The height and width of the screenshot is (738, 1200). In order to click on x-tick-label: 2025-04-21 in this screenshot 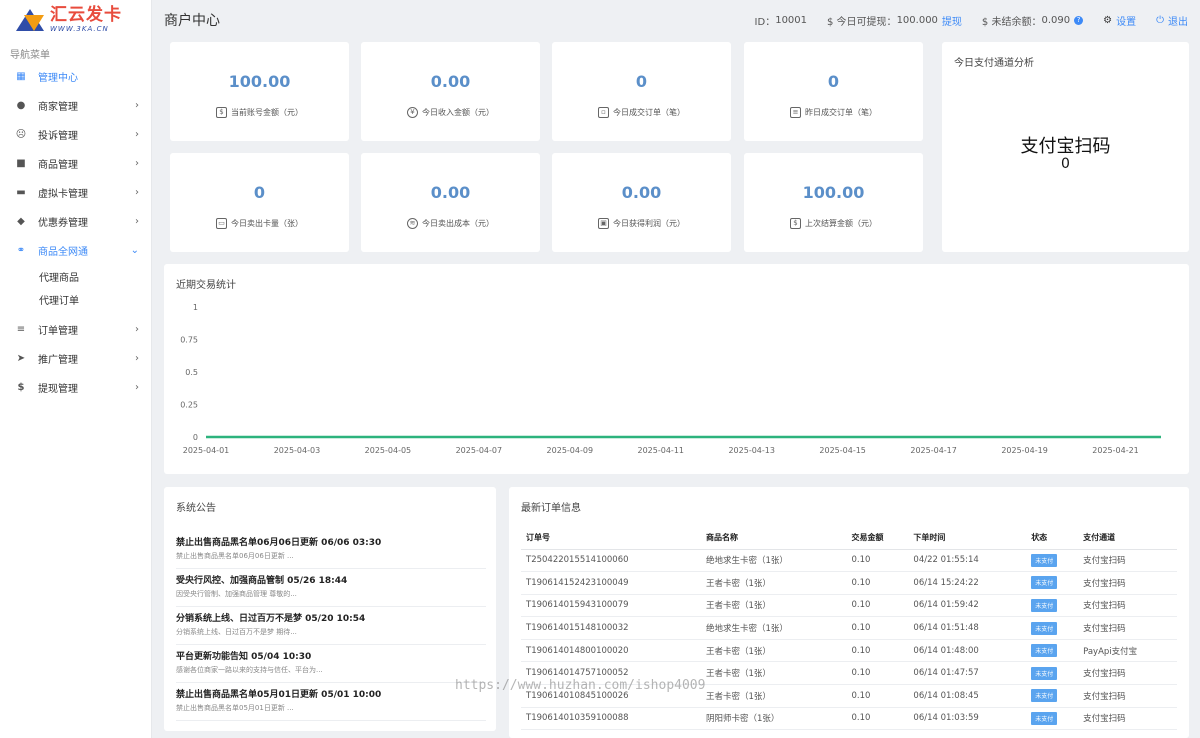, I will do `click(1115, 450)`.